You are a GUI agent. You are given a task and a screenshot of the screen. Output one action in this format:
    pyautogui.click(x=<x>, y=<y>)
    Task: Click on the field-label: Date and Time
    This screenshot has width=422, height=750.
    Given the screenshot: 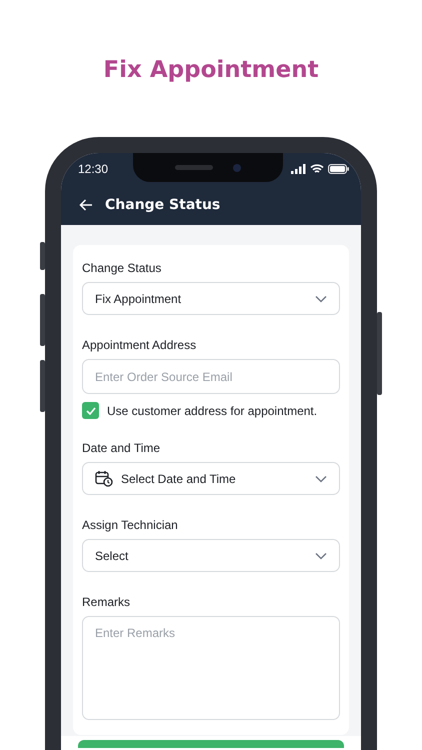 What is the action you would take?
    pyautogui.click(x=122, y=448)
    